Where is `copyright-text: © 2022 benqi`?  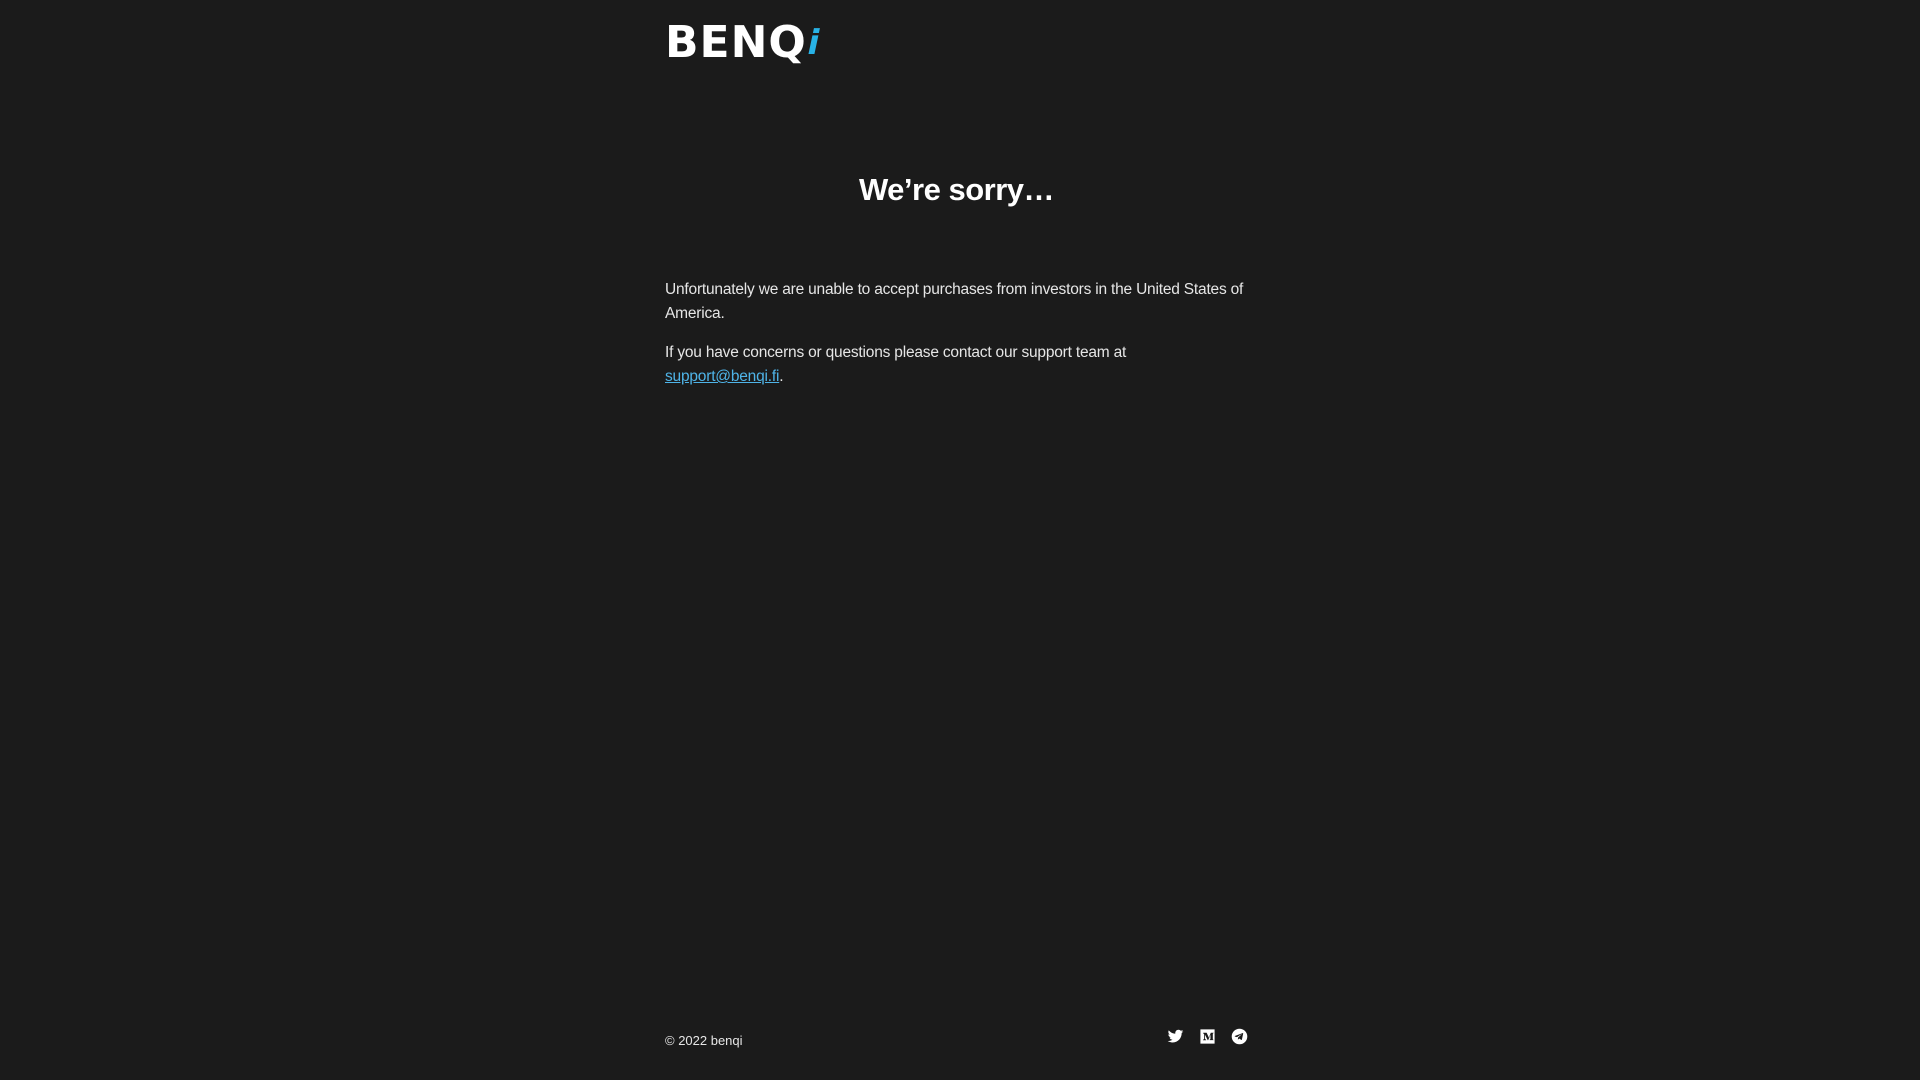 copyright-text: © 2022 benqi is located at coordinates (704, 1040).